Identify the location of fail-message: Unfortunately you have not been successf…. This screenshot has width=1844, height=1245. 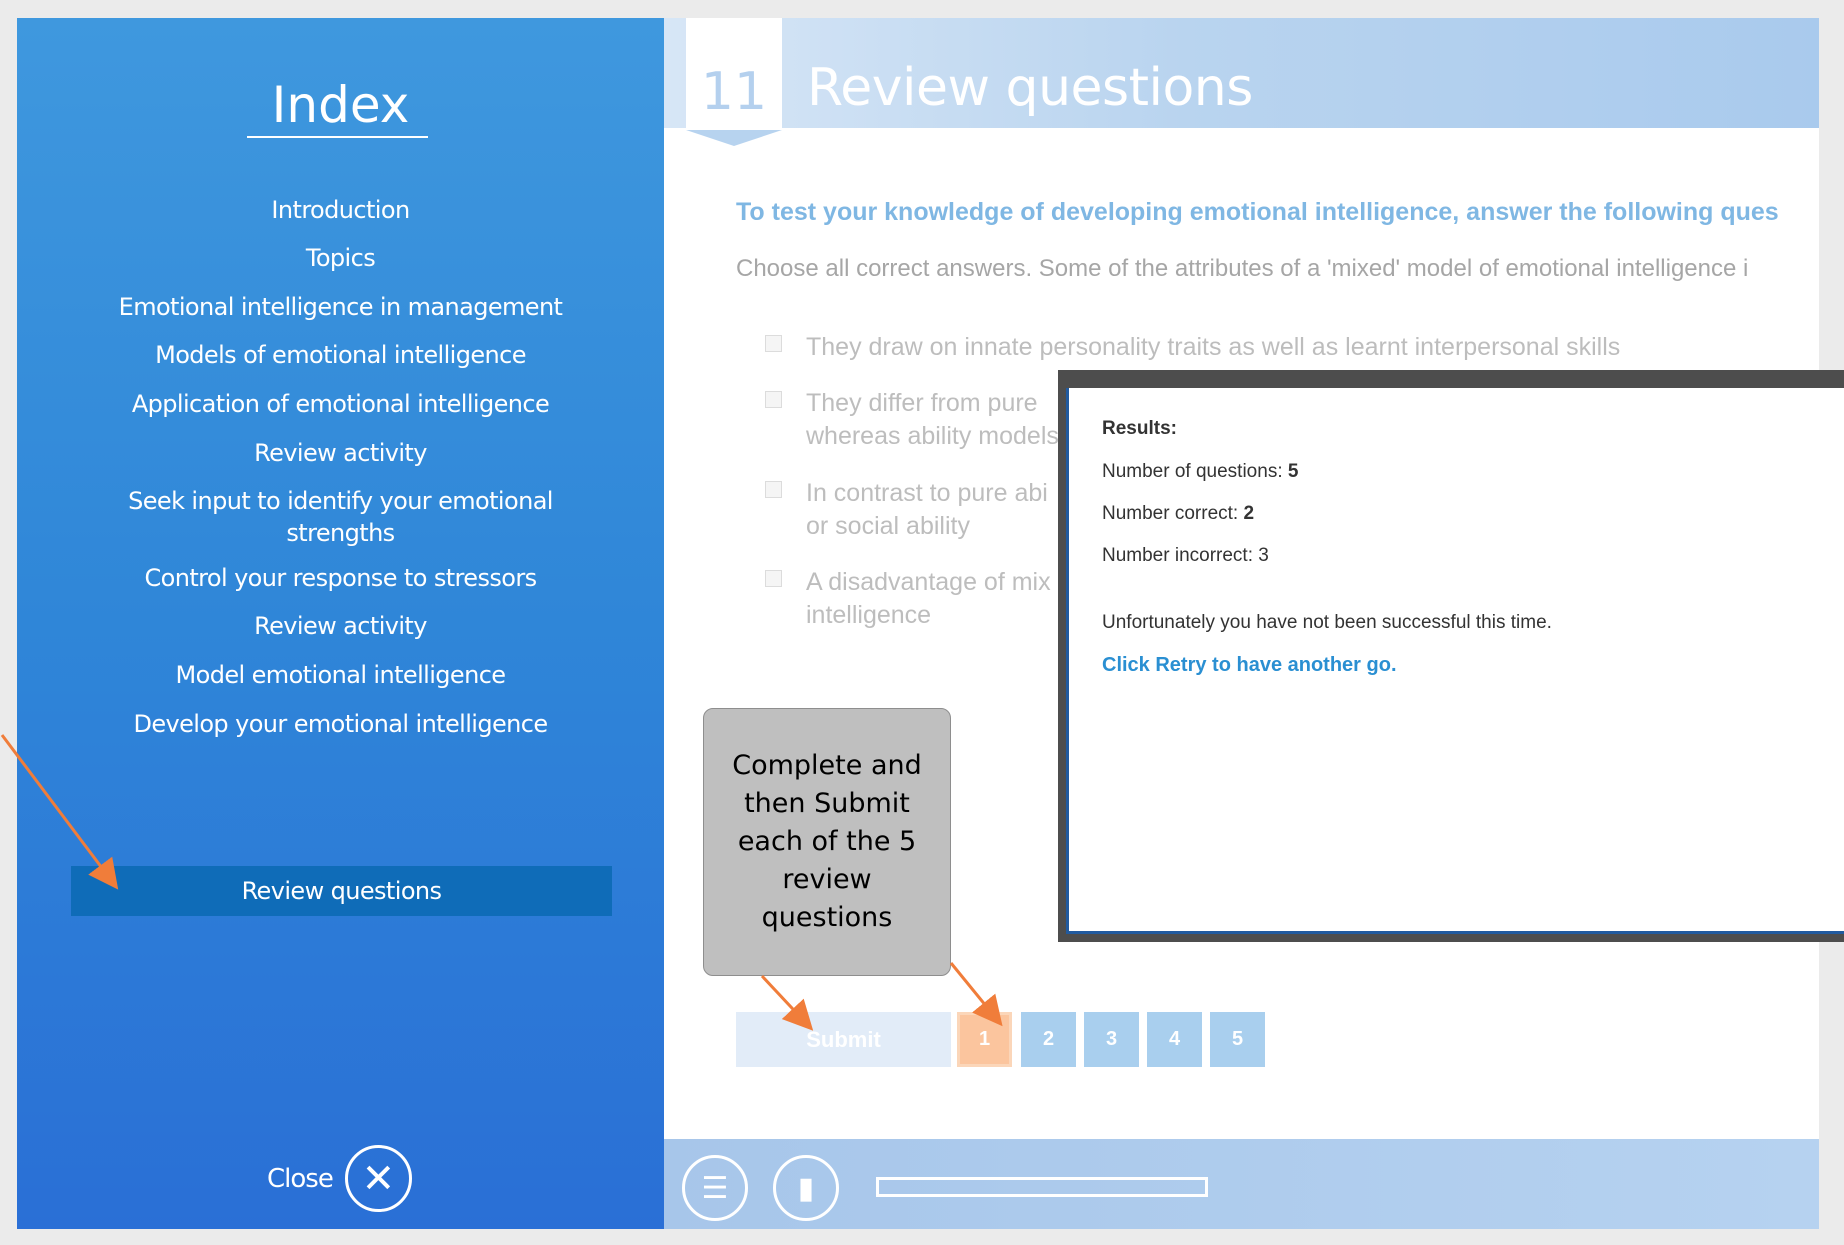
(1327, 622).